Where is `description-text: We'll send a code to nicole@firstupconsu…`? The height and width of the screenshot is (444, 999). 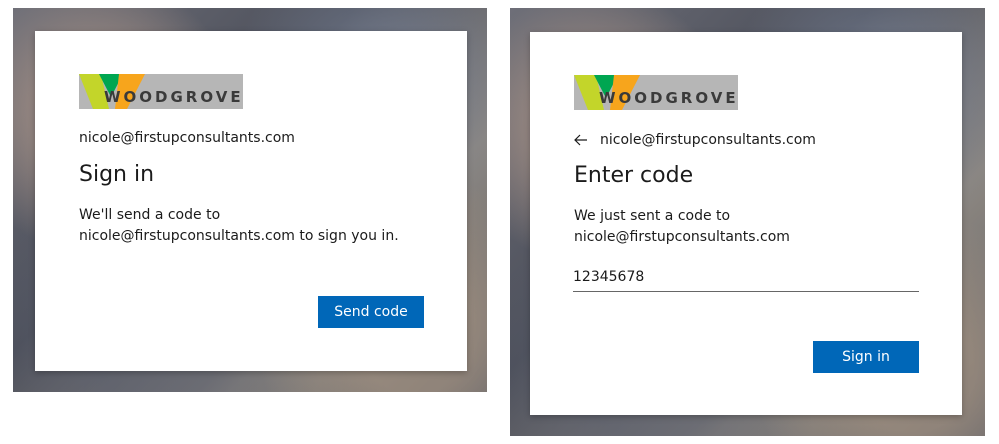
description-text: We'll send a code to nicole@firstupconsu… is located at coordinates (239, 225).